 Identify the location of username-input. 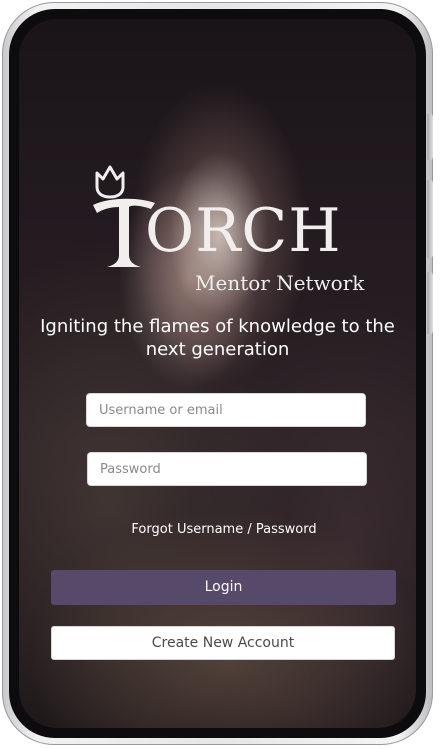
(226, 410).